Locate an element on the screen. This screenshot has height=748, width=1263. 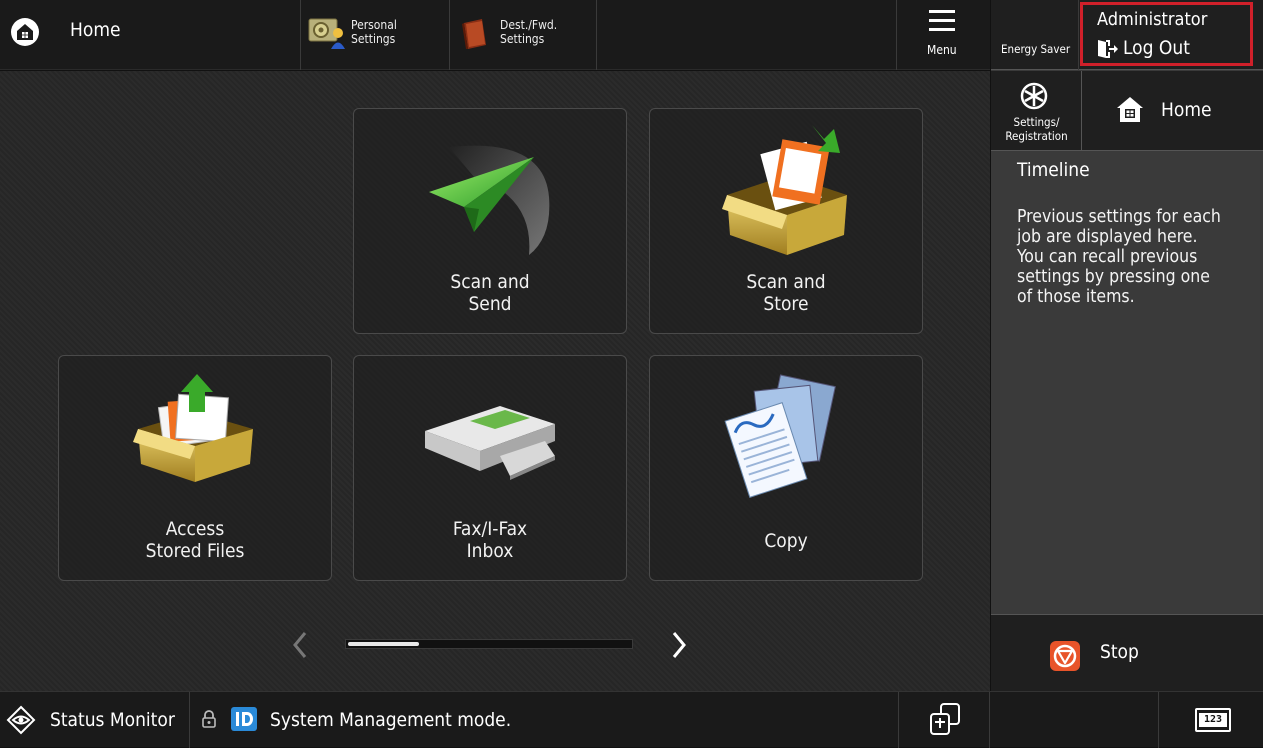
logout-button: Log Out is located at coordinates (1167, 49).